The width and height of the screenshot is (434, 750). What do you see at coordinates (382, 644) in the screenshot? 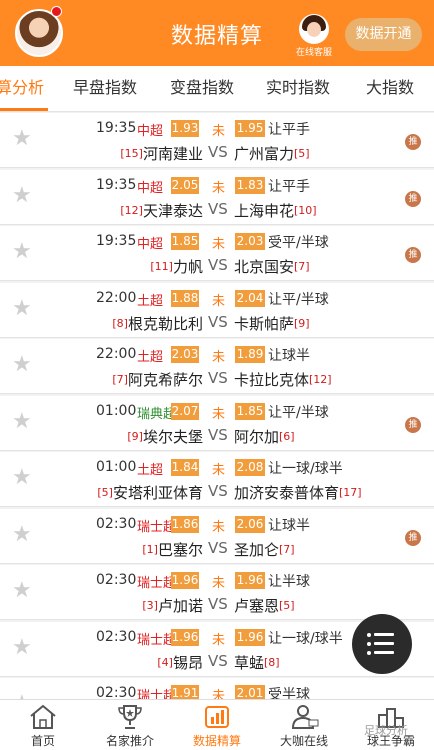
I see `floating-menu-button` at bounding box center [382, 644].